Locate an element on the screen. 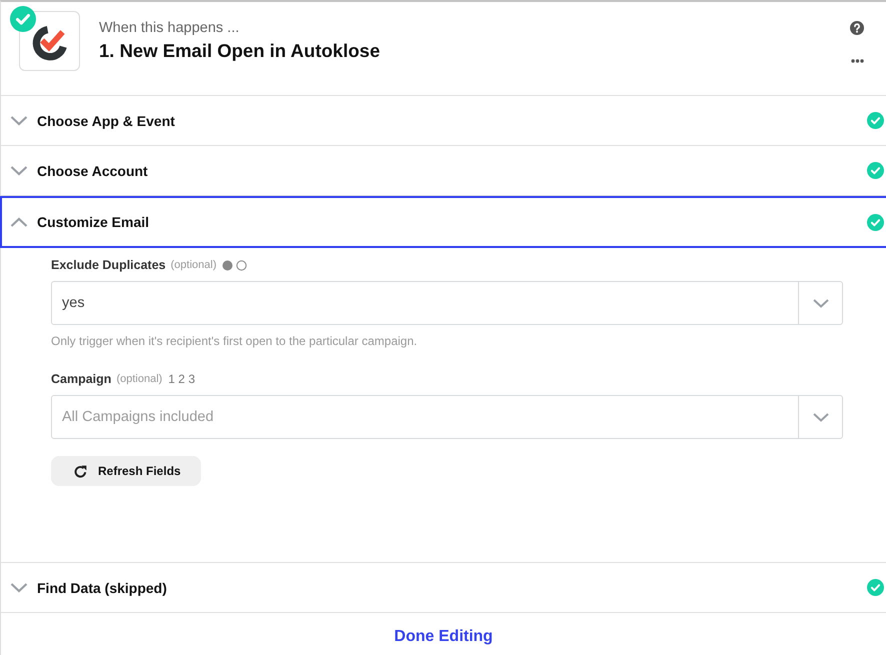  chevron-up-icon is located at coordinates (19, 222).